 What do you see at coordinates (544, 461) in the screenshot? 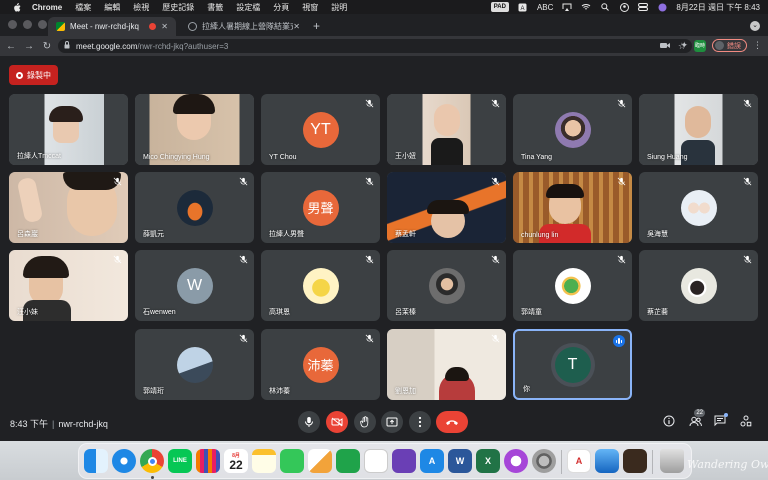
I see `system-preferences-icon` at bounding box center [544, 461].